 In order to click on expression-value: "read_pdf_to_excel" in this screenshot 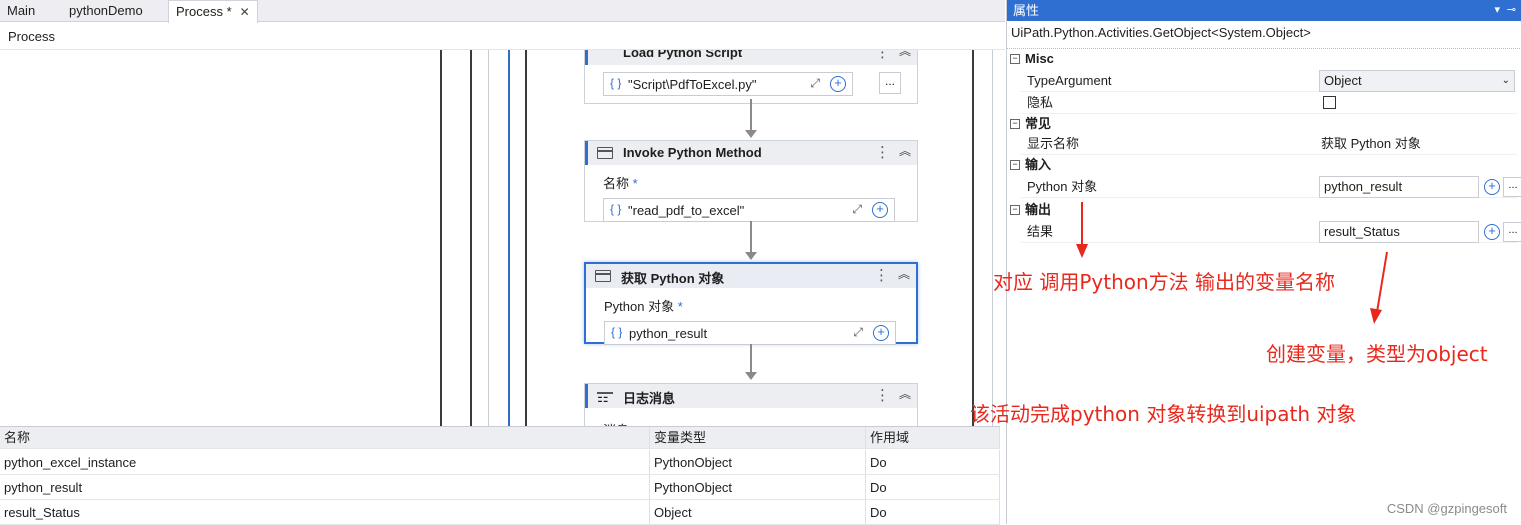, I will do `click(686, 210)`.